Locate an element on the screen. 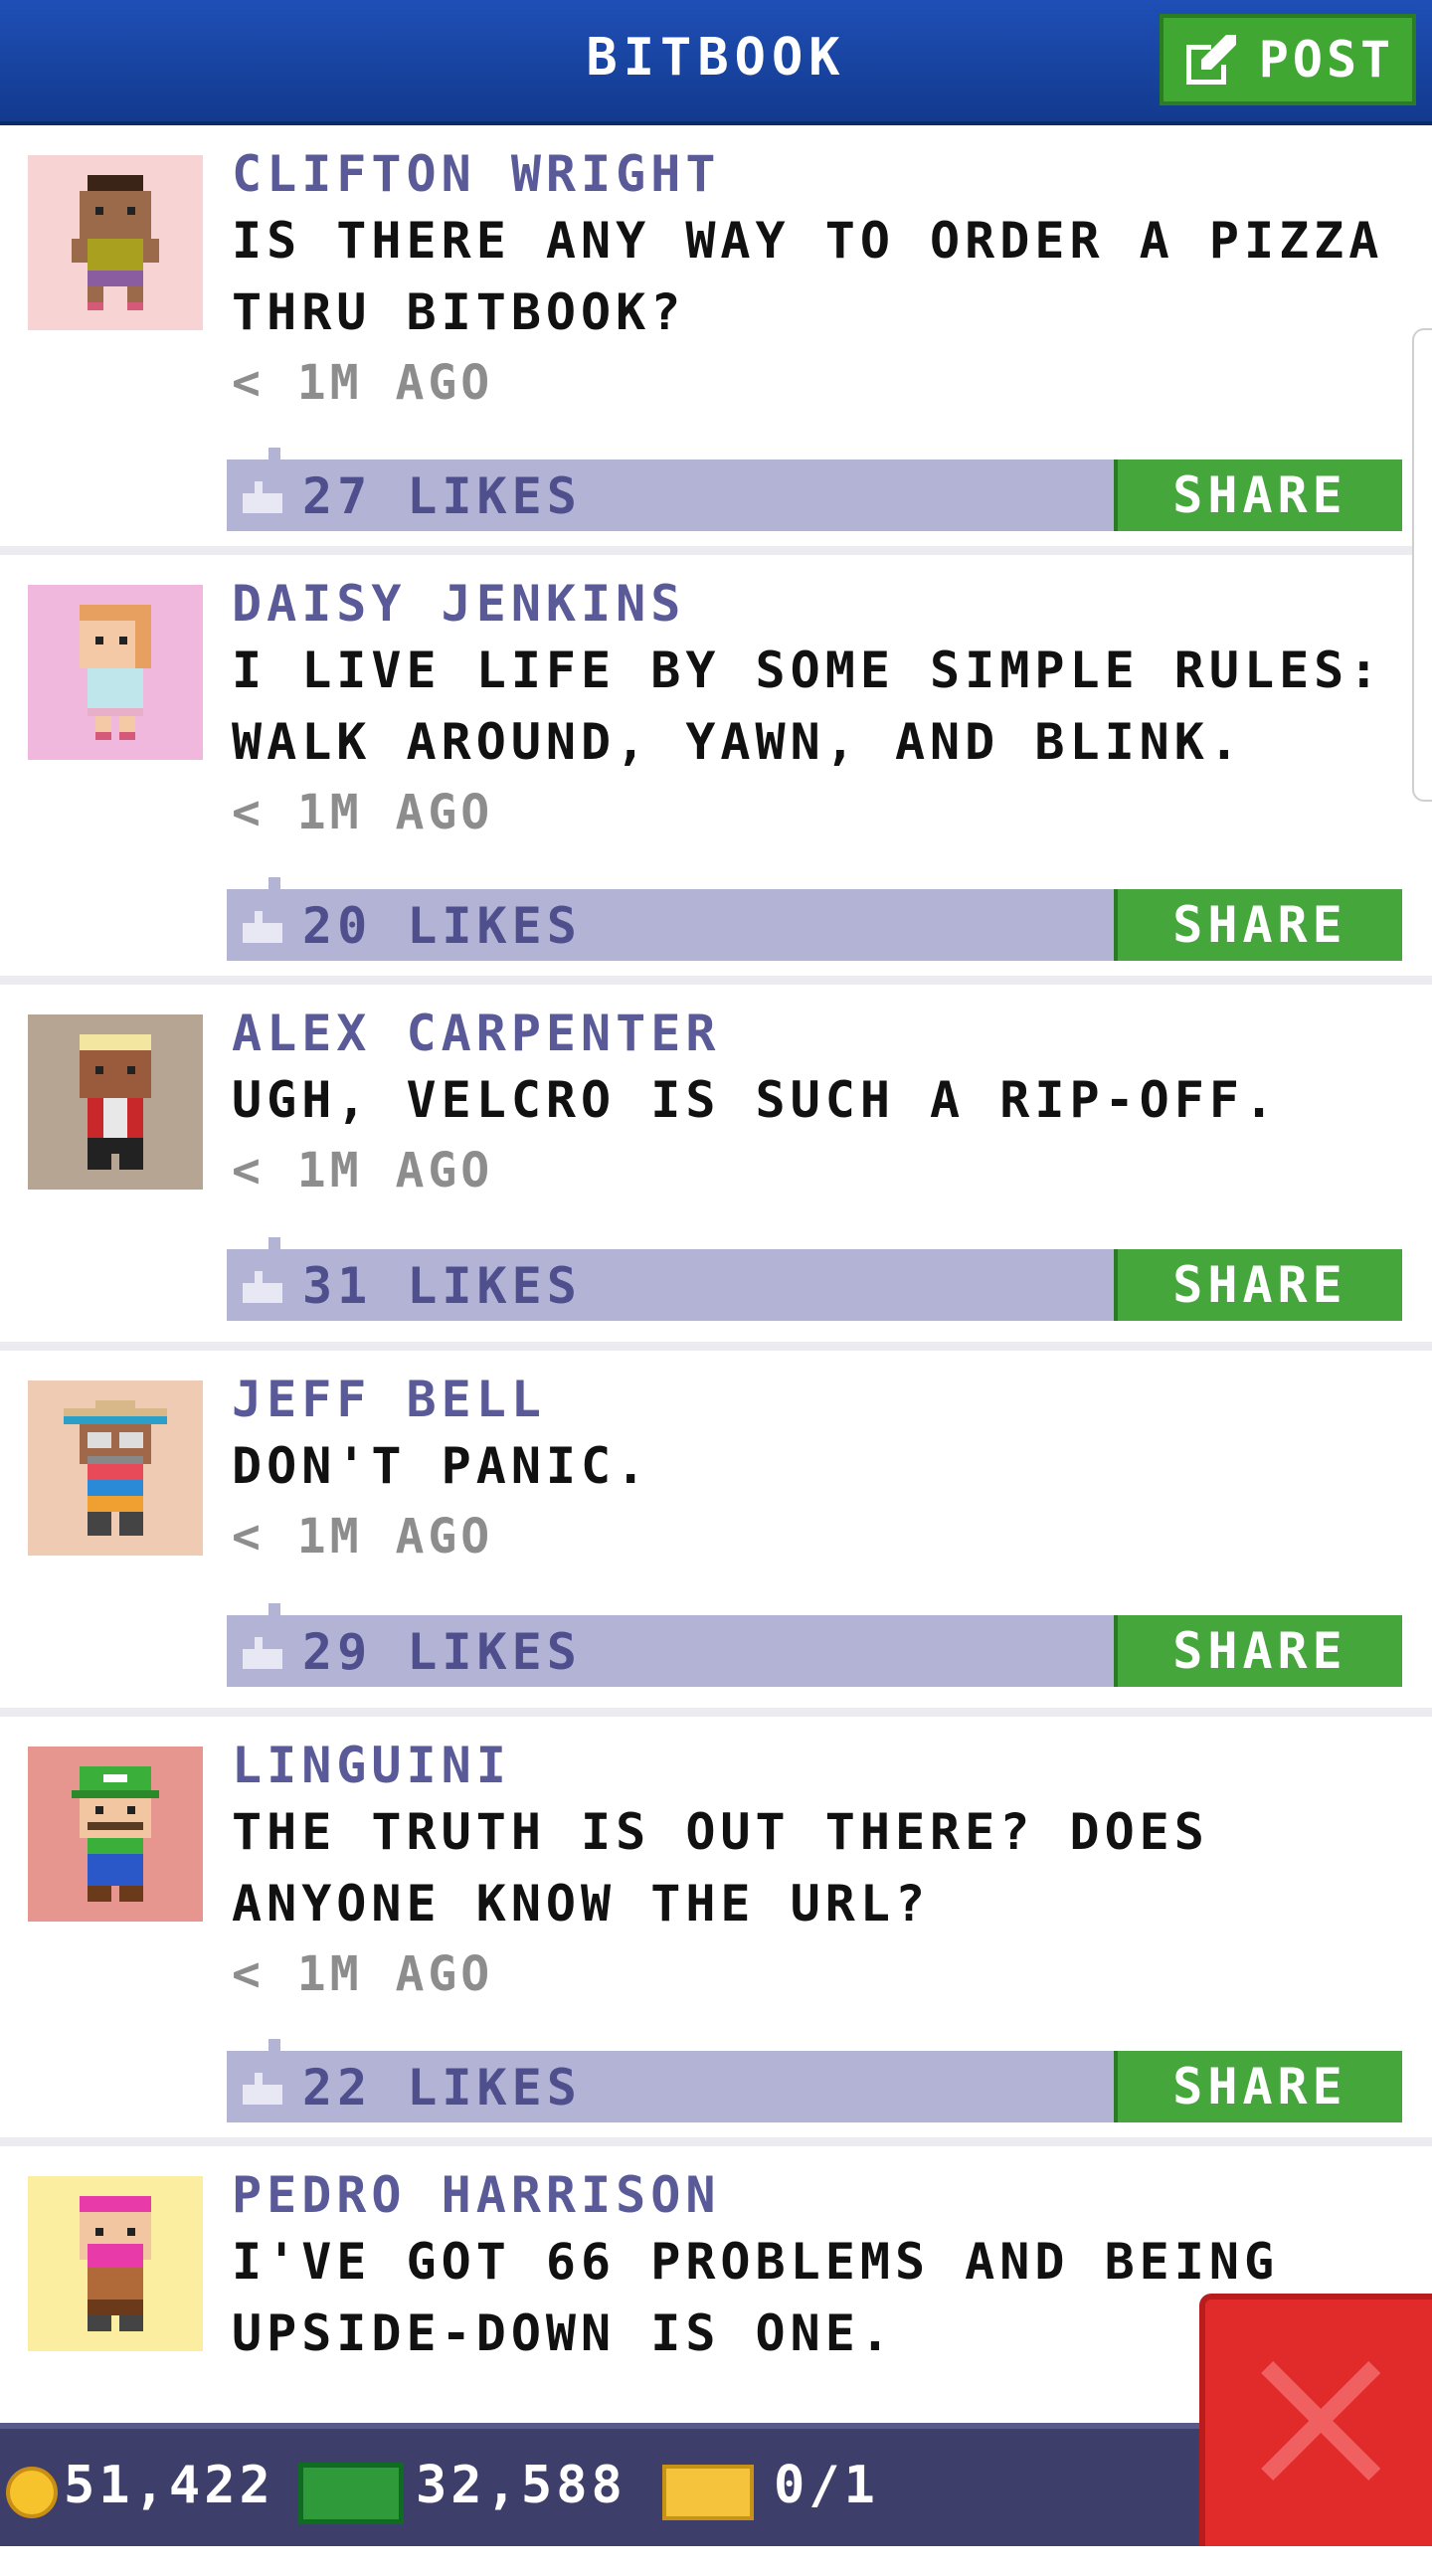 Image resolution: width=1432 pixels, height=2576 pixels. close-button is located at coordinates (1316, 2420).